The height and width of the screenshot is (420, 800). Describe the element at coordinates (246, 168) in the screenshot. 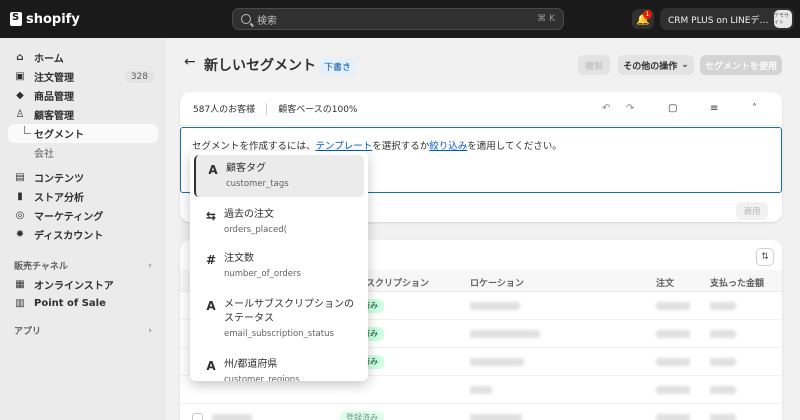

I see `suggestion-title: 顧客タグ` at that location.